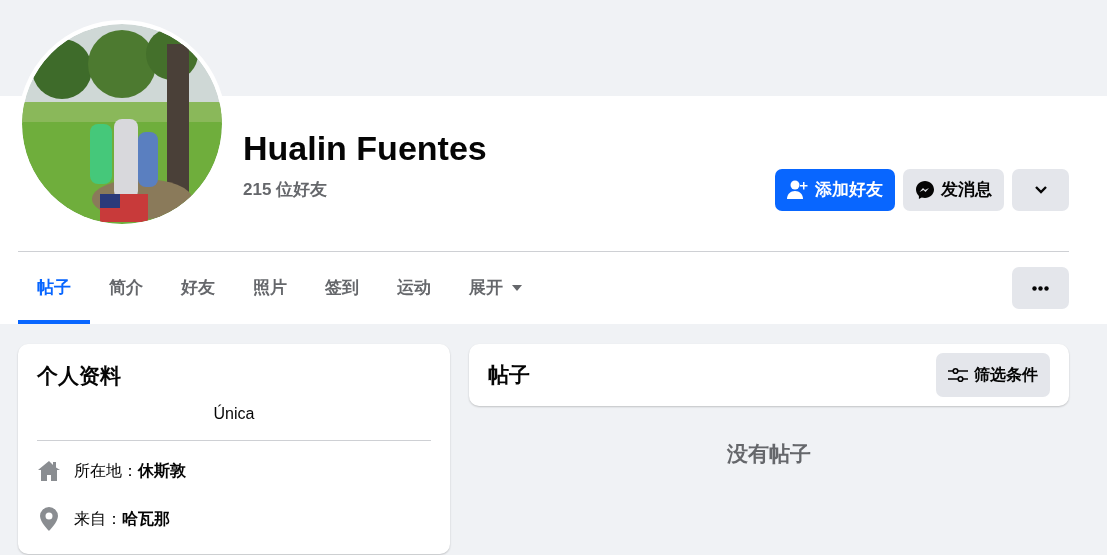 The height and width of the screenshot is (555, 1107). Describe the element at coordinates (49, 518) in the screenshot. I see `location-pin-icon` at that location.